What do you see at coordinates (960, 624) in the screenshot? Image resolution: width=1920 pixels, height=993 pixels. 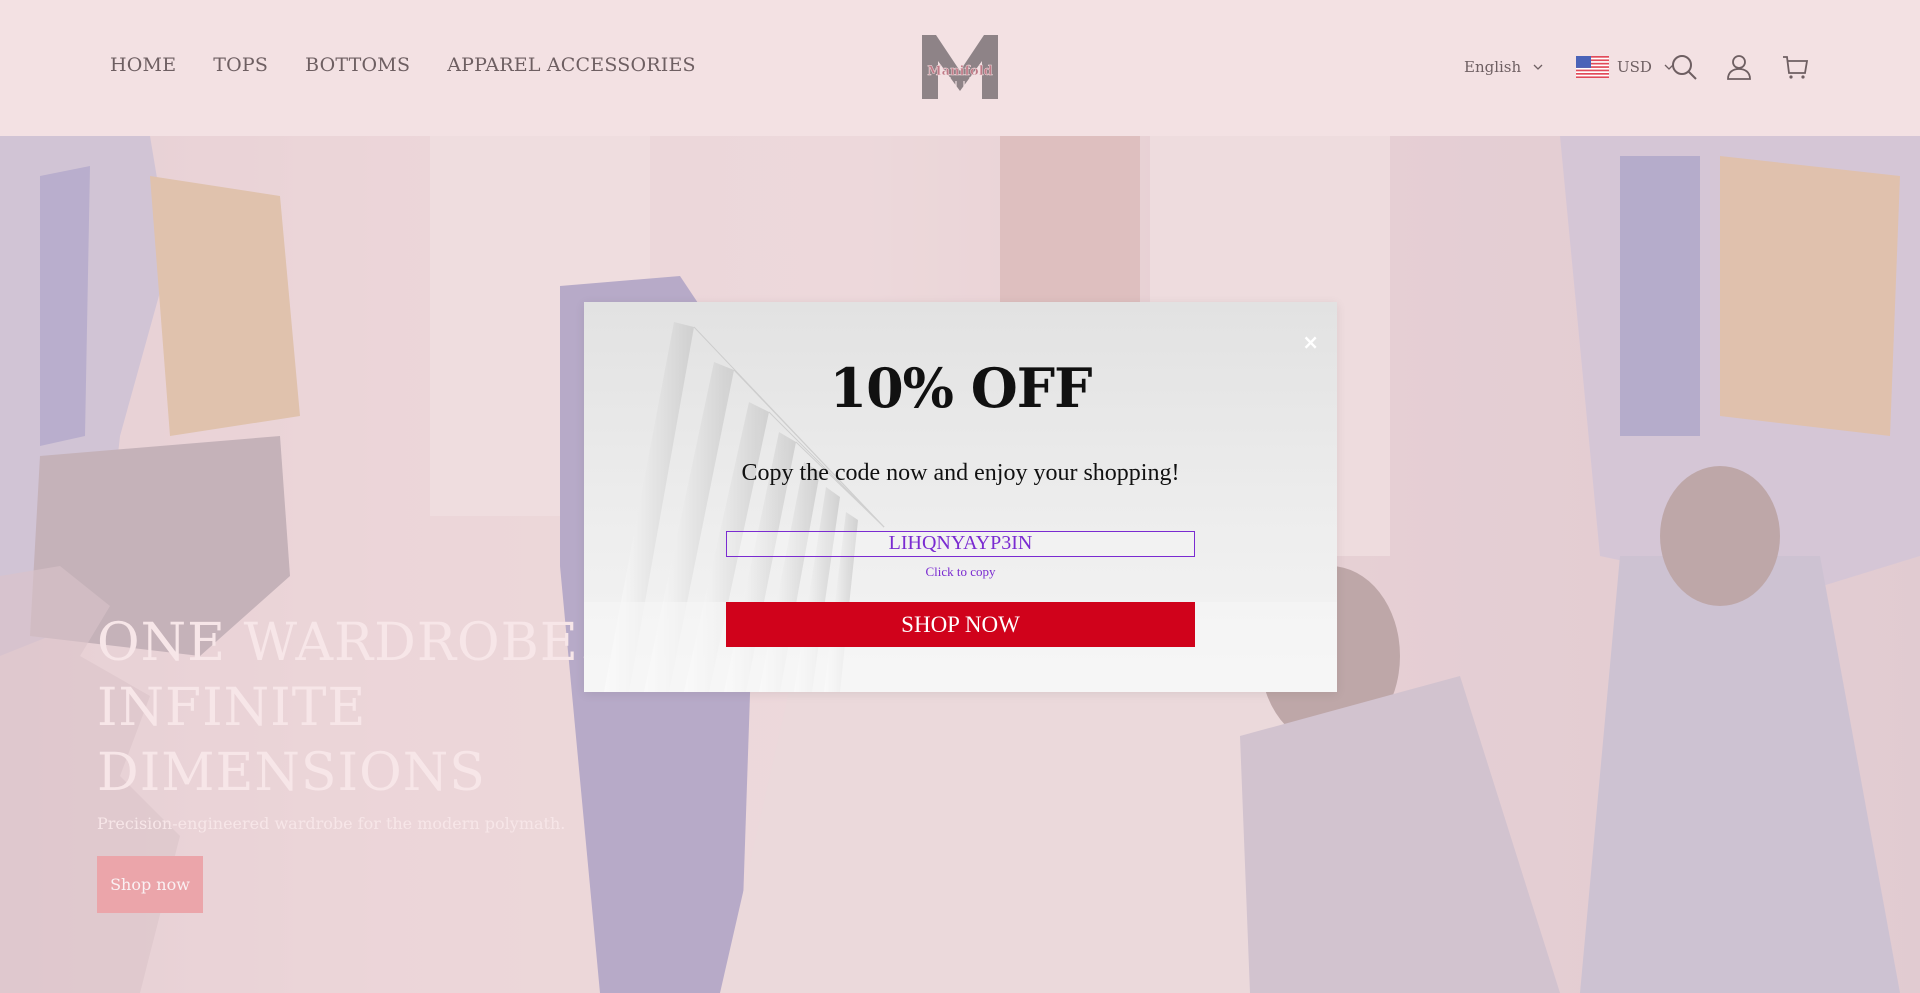 I see `popup-shop-now-button: SHOP NOW` at bounding box center [960, 624].